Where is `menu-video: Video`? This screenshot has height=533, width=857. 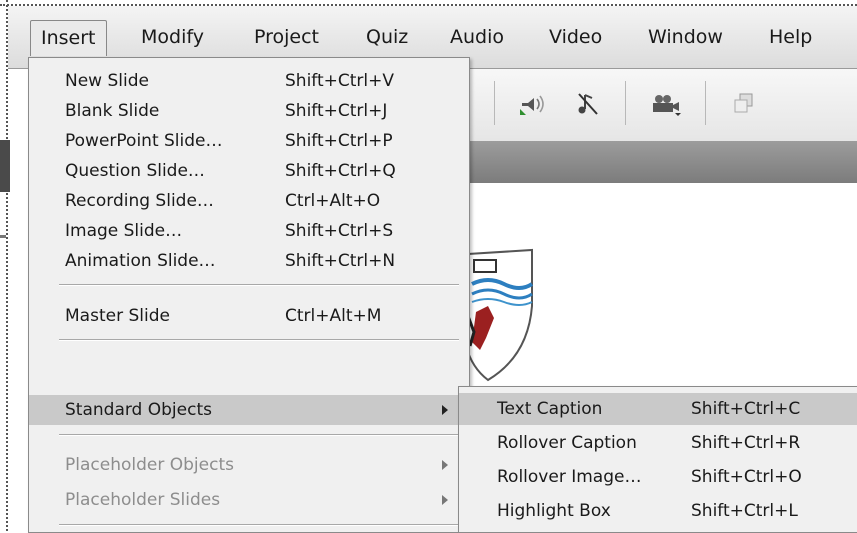 menu-video: Video is located at coordinates (575, 38).